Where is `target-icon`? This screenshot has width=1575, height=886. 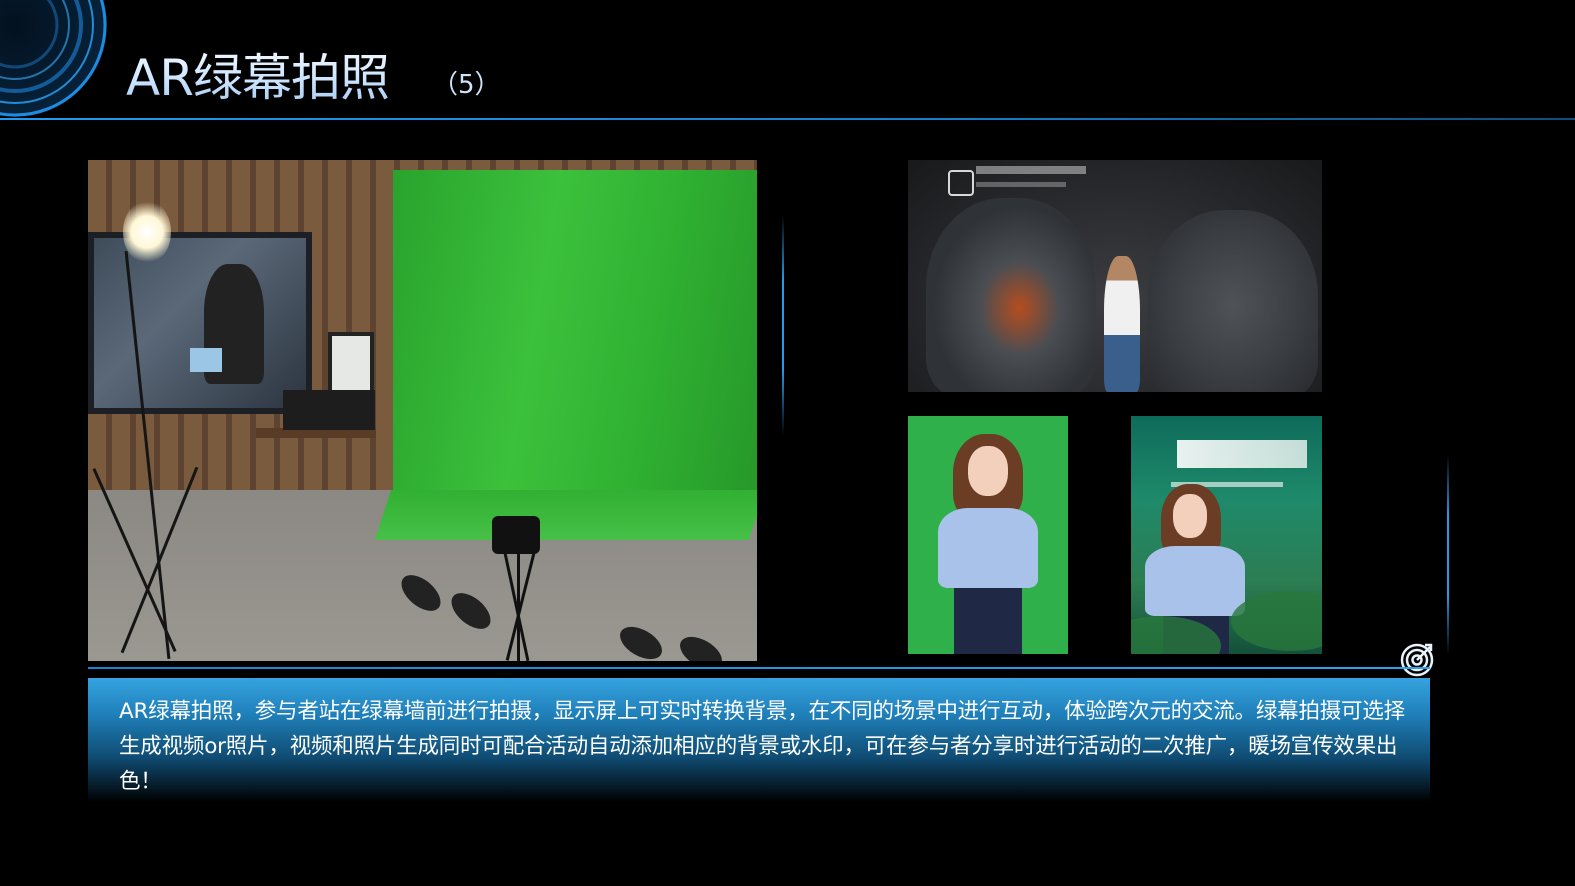
target-icon is located at coordinates (1417, 660).